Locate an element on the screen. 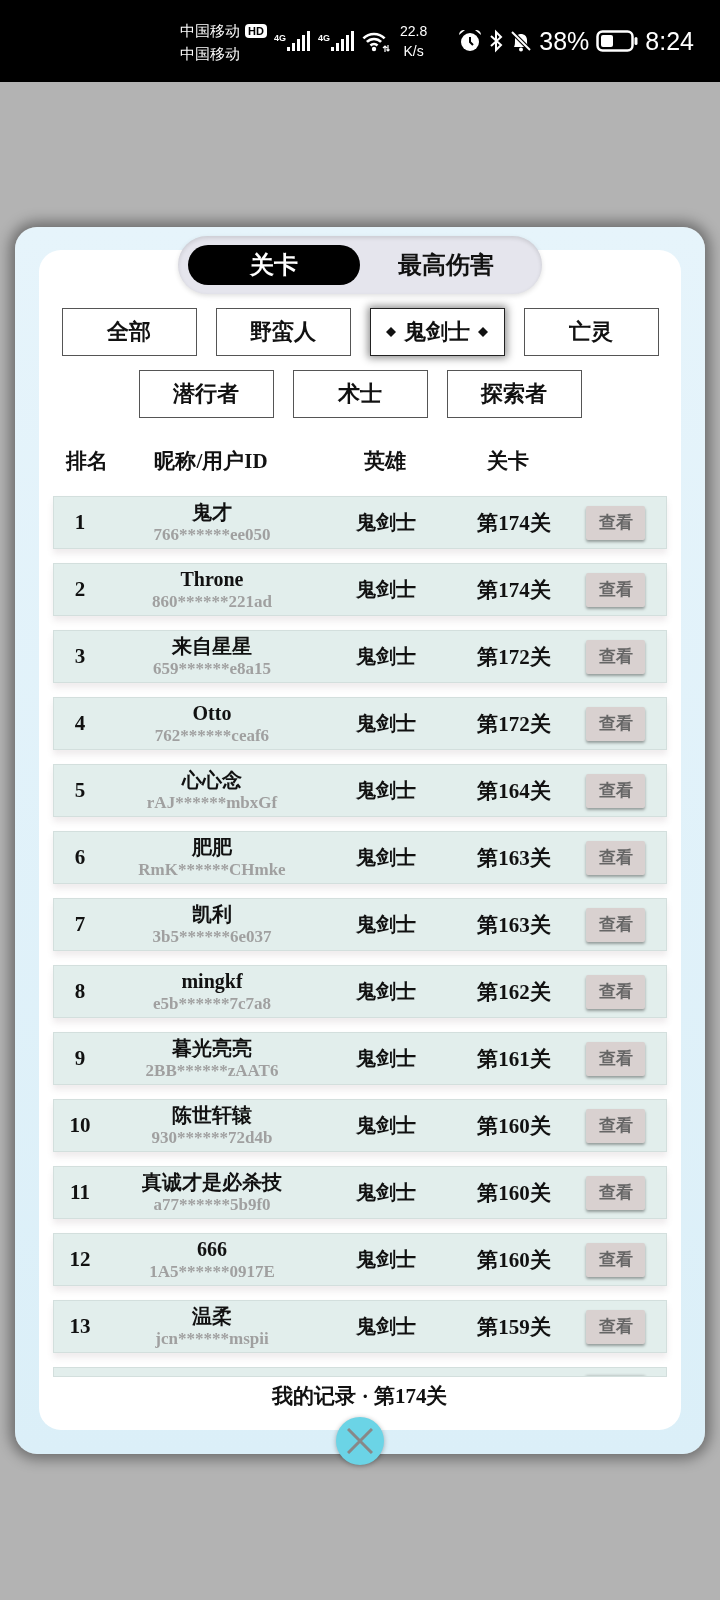 The width and height of the screenshot is (720, 1600). battery-percent: 38% is located at coordinates (564, 41).